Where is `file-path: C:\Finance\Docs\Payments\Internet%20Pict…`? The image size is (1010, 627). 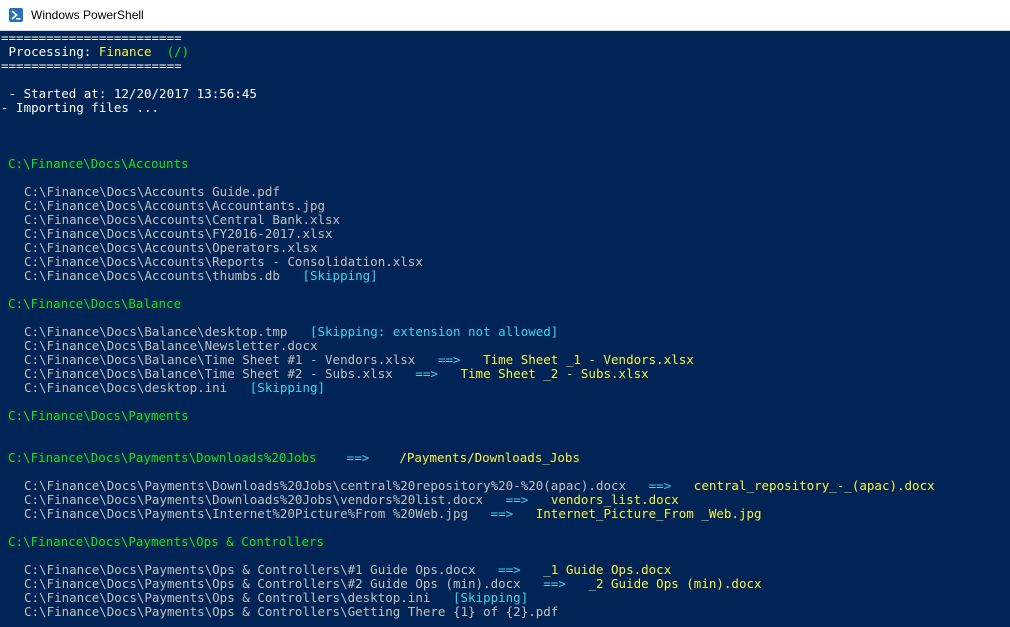 file-path: C:\Finance\Docs\Payments\Internet%20Pict… is located at coordinates (246, 513).